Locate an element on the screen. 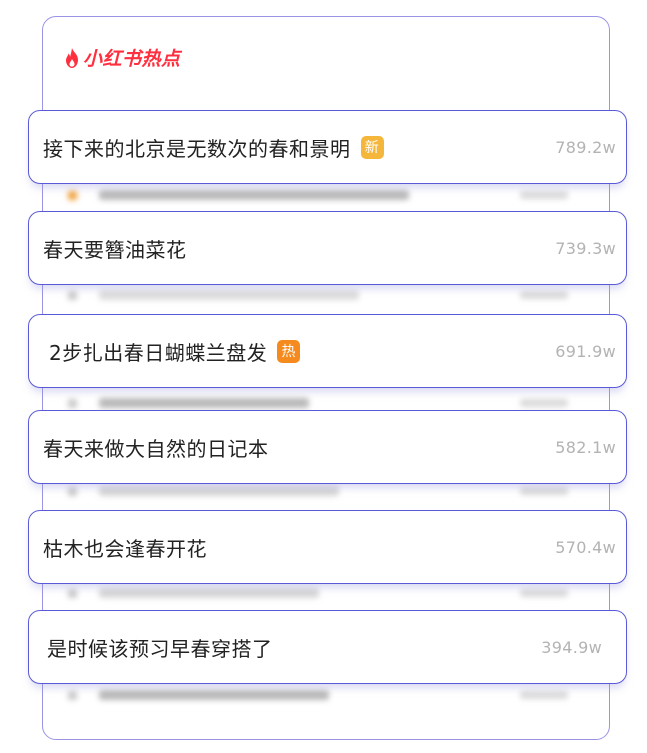  hot-item-1: 接下来的北京是无数次的春和景明 新 789.2w is located at coordinates (327, 147).